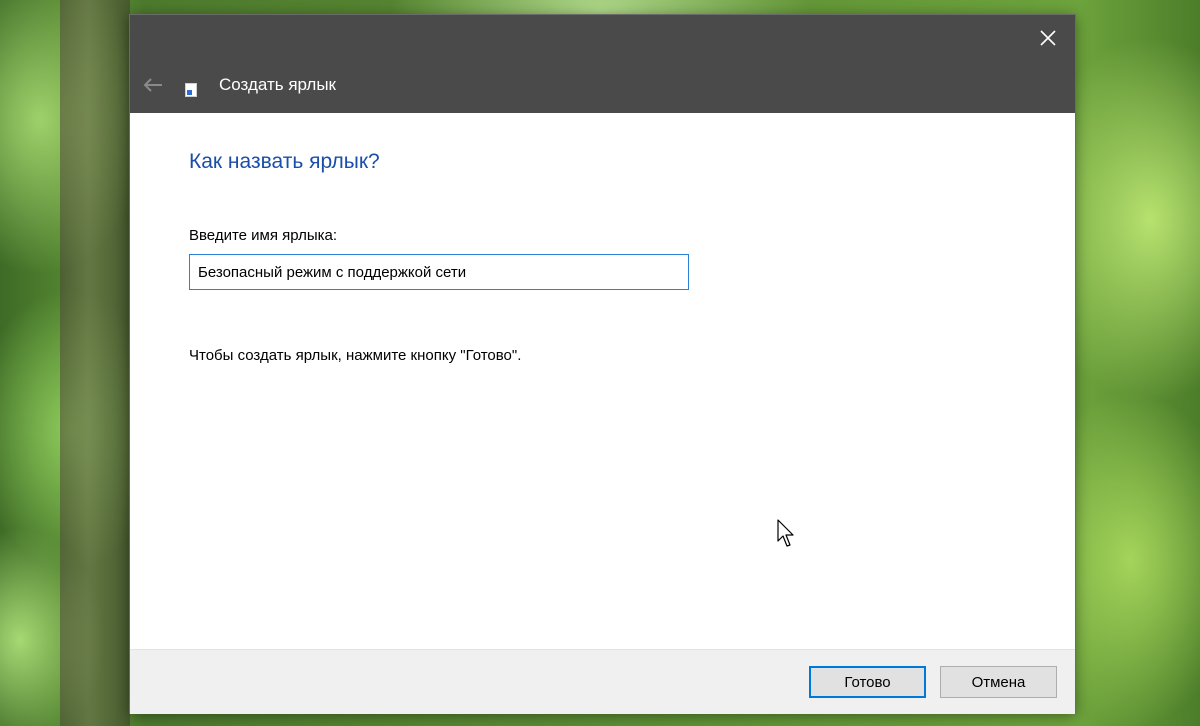  I want to click on close-icon, so click(1048, 38).